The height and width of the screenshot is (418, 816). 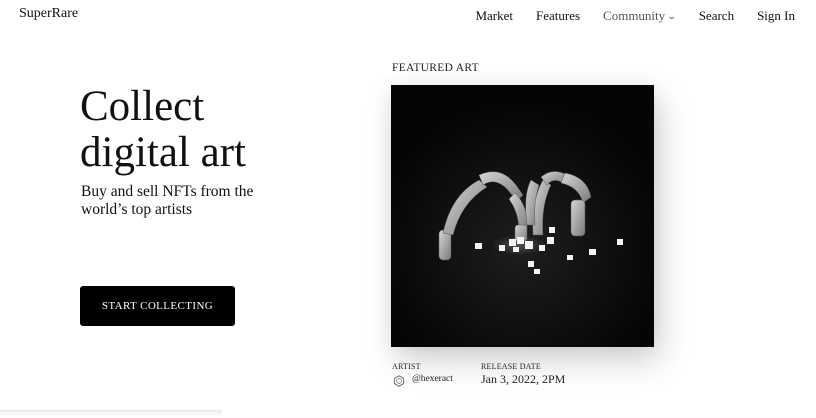 What do you see at coordinates (558, 16) in the screenshot?
I see `nav-features: Features` at bounding box center [558, 16].